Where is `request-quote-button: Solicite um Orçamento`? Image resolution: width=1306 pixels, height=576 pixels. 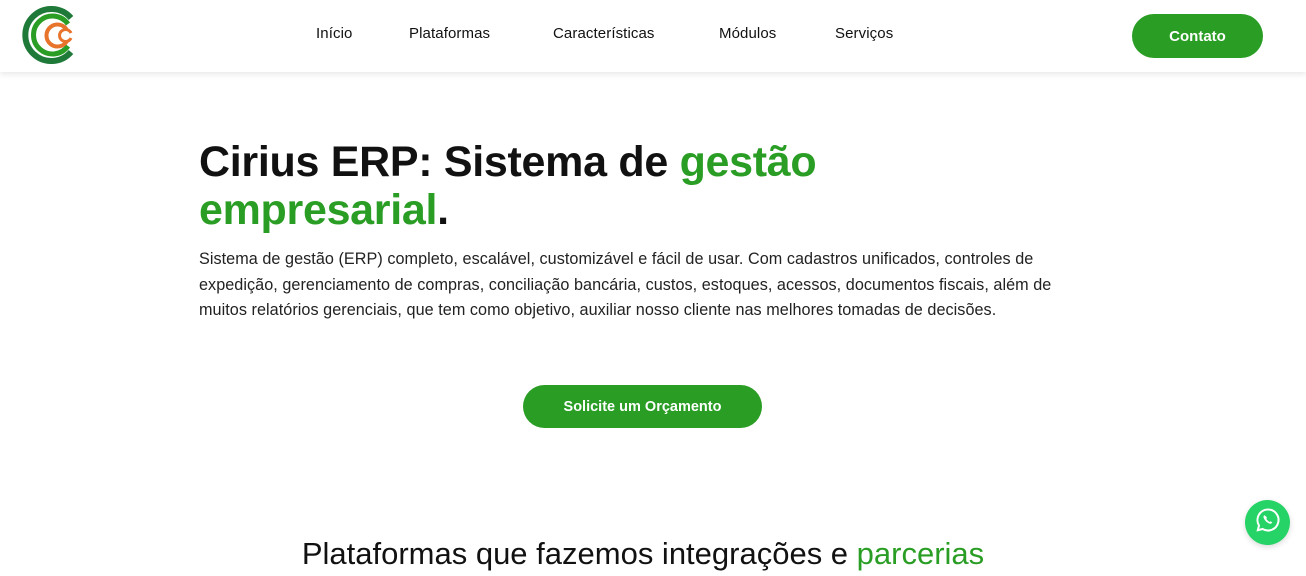
request-quote-button: Solicite um Orçamento is located at coordinates (642, 406).